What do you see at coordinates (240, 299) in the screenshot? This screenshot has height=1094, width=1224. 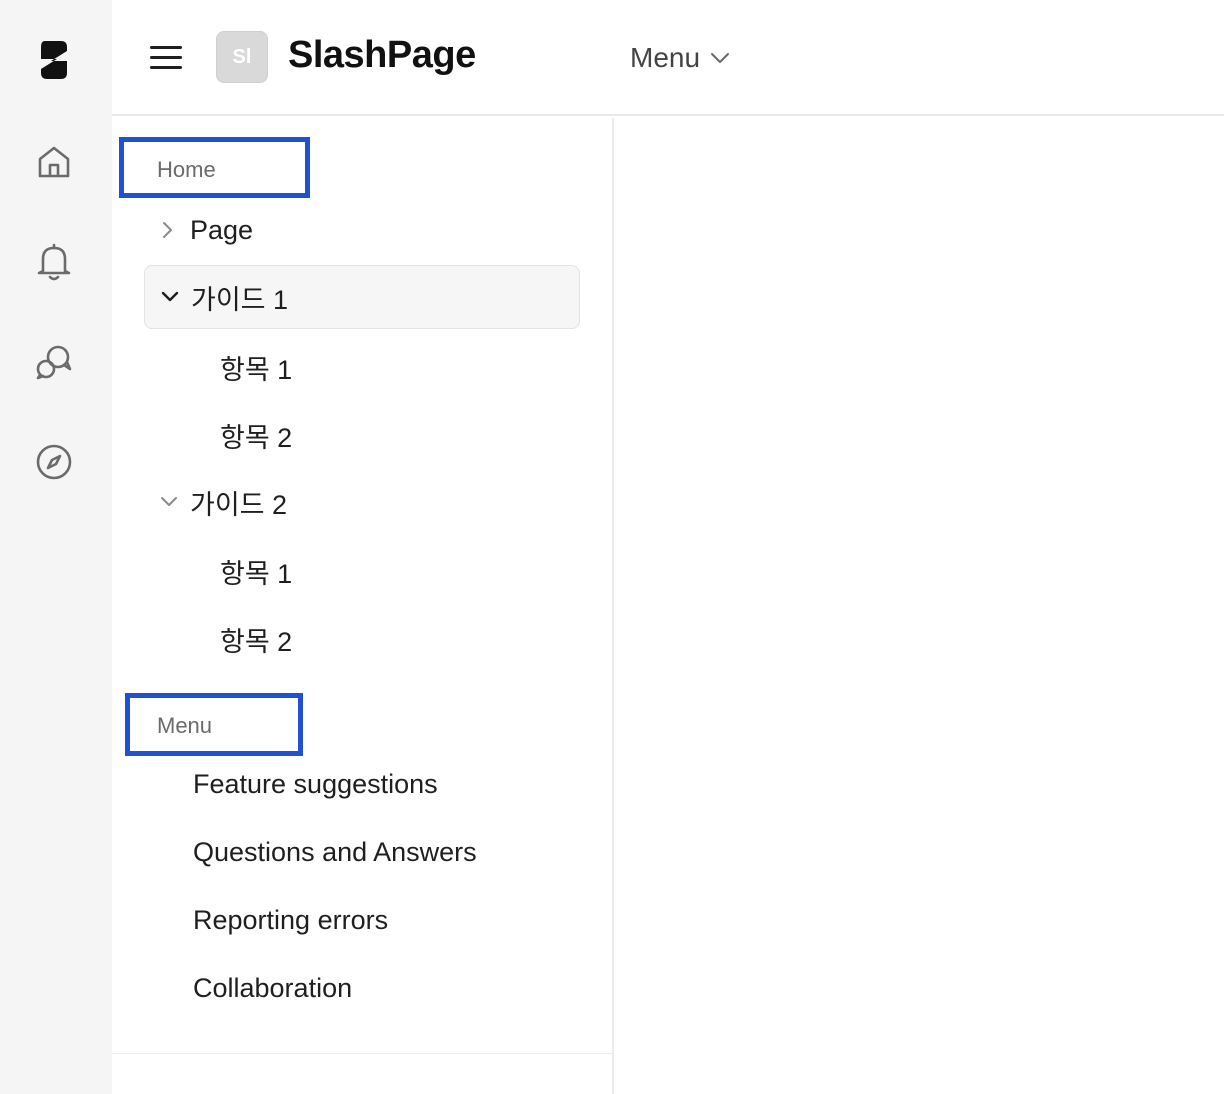 I see `sidebar-item-label: 가이드 1` at bounding box center [240, 299].